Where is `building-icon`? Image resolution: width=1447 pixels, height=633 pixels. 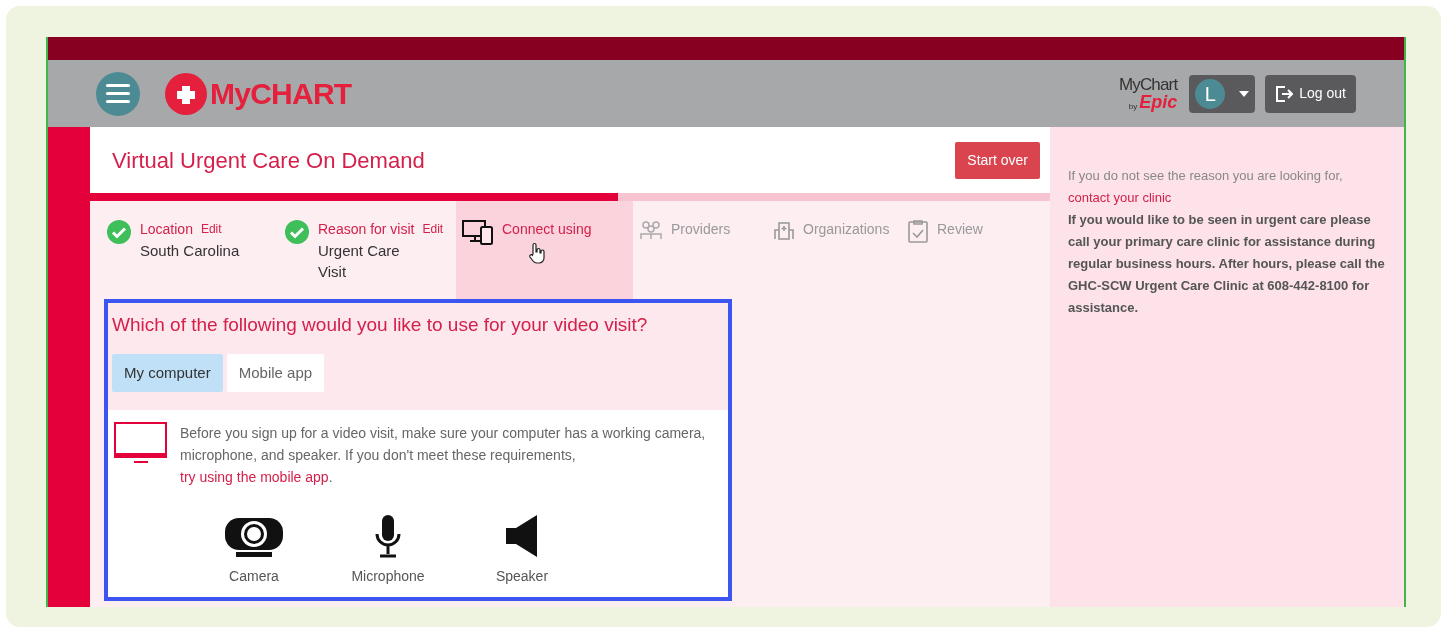
building-icon is located at coordinates (784, 230).